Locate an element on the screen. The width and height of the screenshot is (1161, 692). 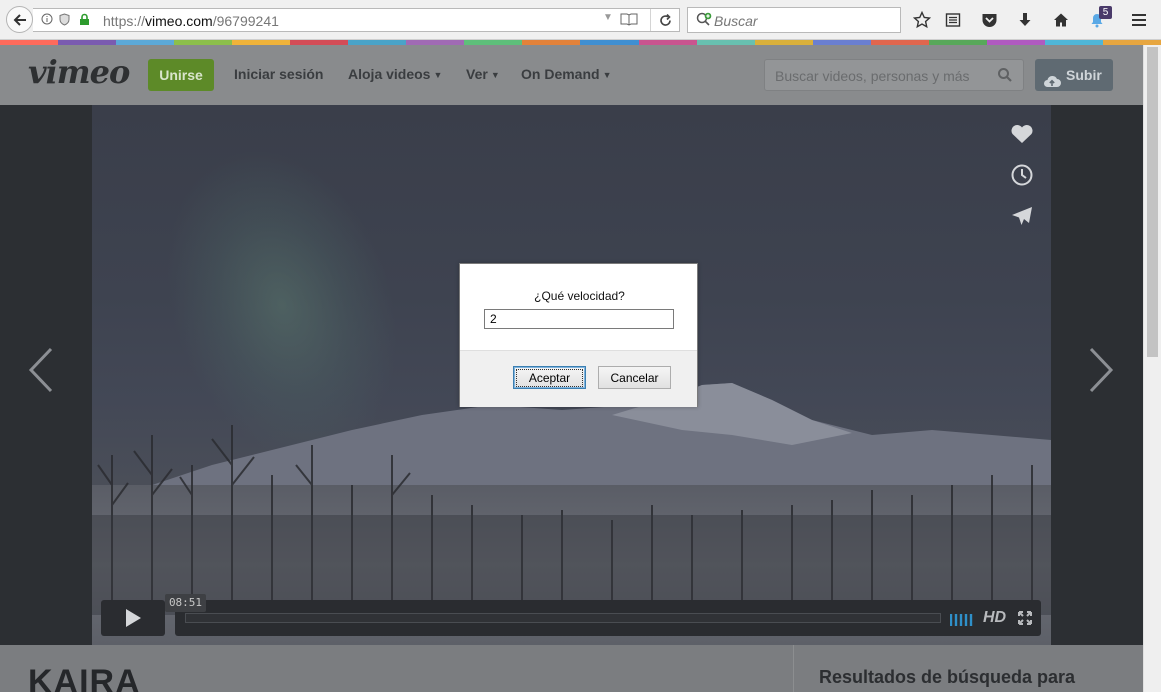
tracking-shield-icon is located at coordinates (64, 21).